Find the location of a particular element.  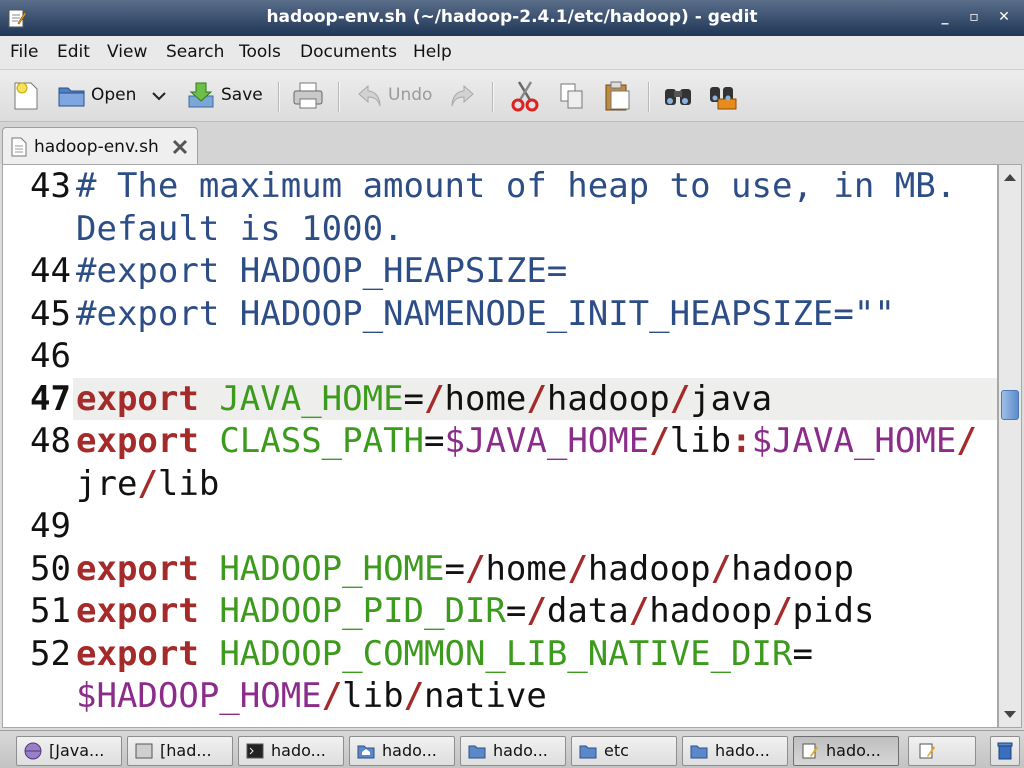

taskbar-item: etc is located at coordinates (624, 751).